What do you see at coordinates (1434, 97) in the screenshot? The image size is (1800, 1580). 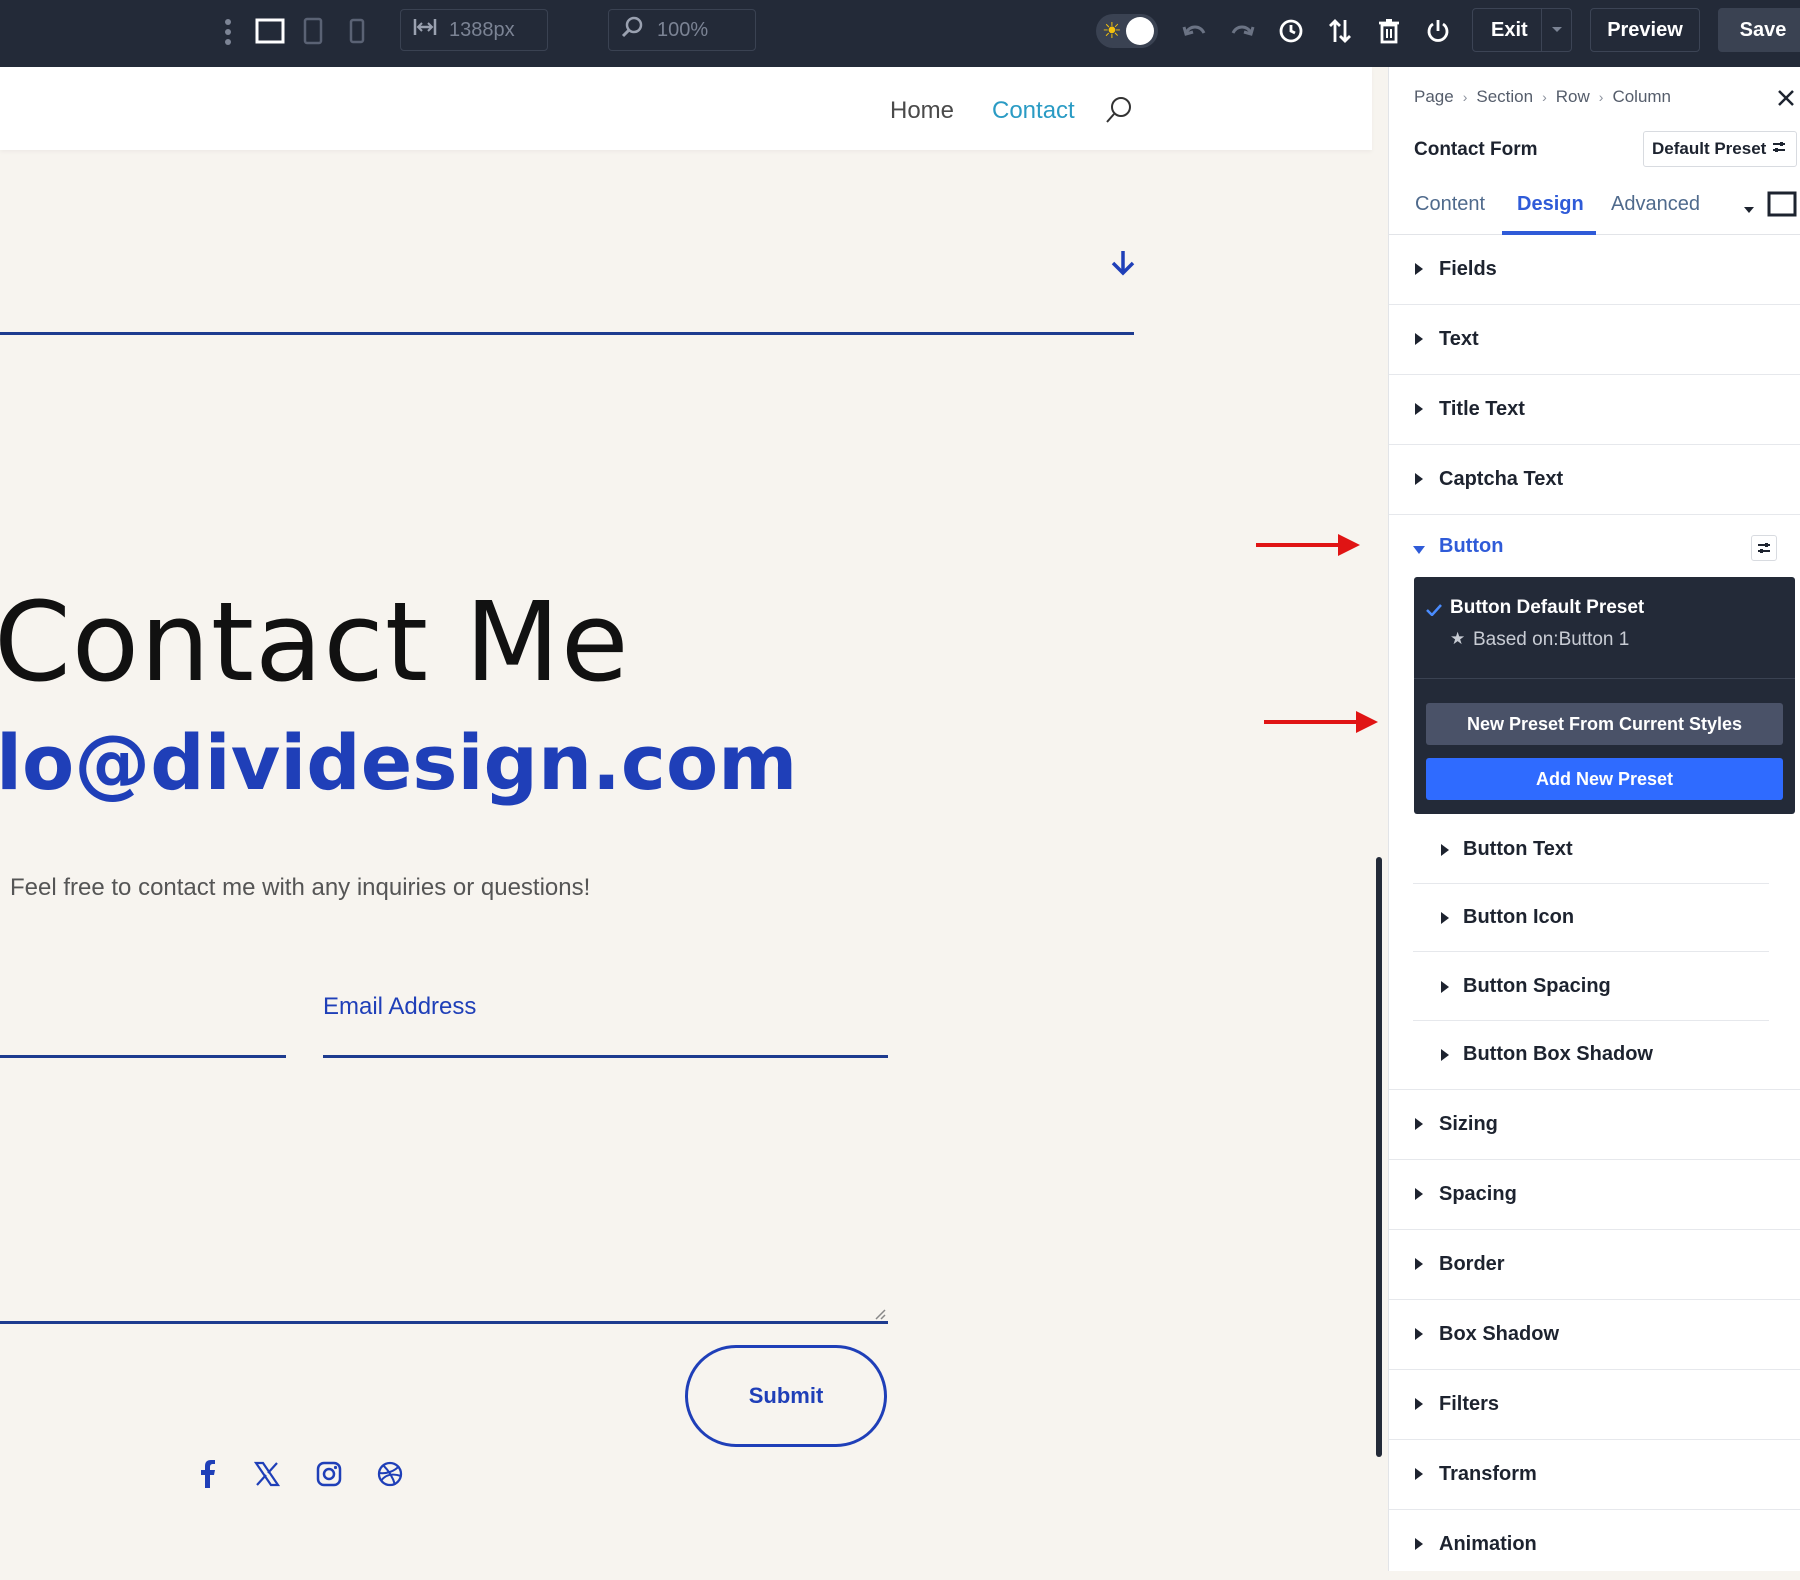 I see `breadcrumb-page: Page` at bounding box center [1434, 97].